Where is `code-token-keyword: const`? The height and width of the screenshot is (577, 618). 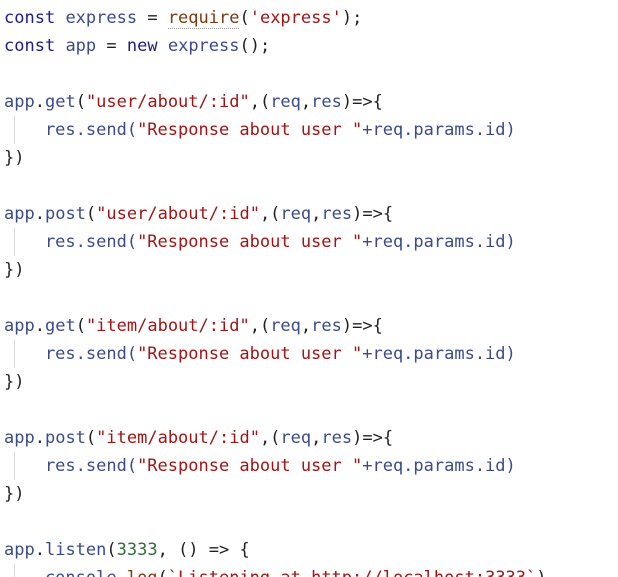 code-token-keyword: const is located at coordinates (30, 18).